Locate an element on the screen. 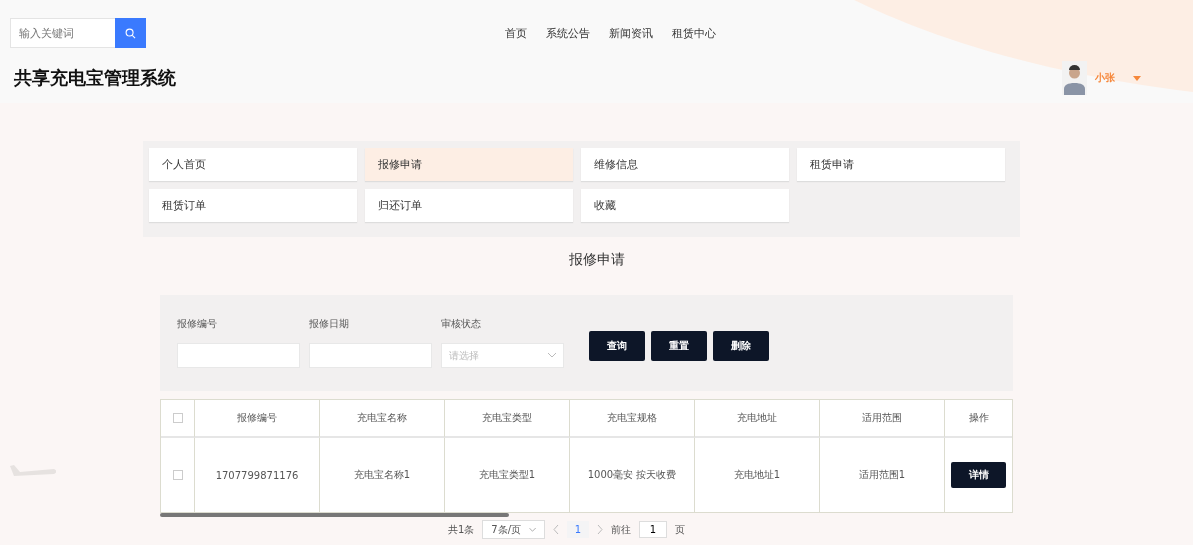  page-button: 1 is located at coordinates (578, 529).